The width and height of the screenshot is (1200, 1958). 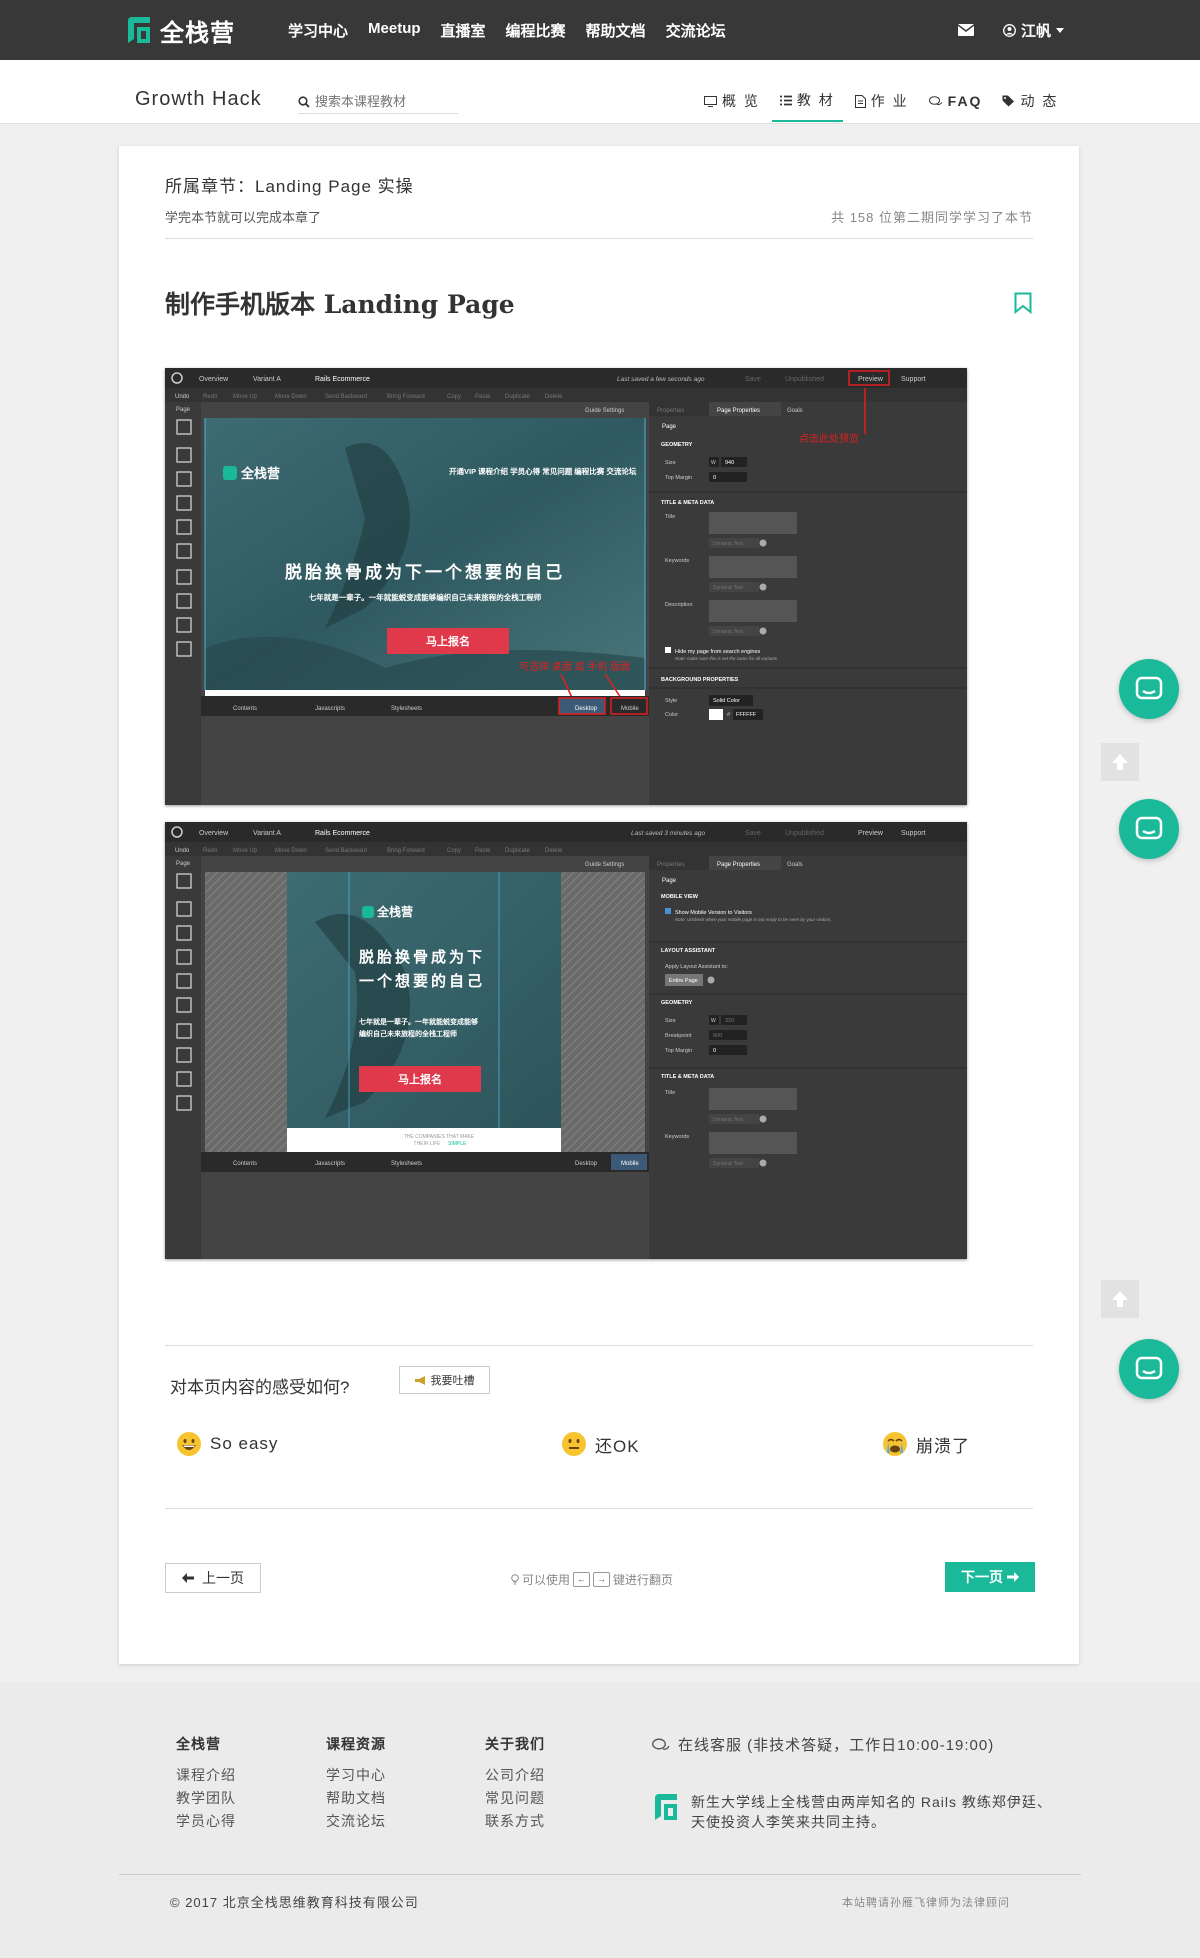 What do you see at coordinates (956, 103) in the screenshot?
I see `tab-faq: FAQ` at bounding box center [956, 103].